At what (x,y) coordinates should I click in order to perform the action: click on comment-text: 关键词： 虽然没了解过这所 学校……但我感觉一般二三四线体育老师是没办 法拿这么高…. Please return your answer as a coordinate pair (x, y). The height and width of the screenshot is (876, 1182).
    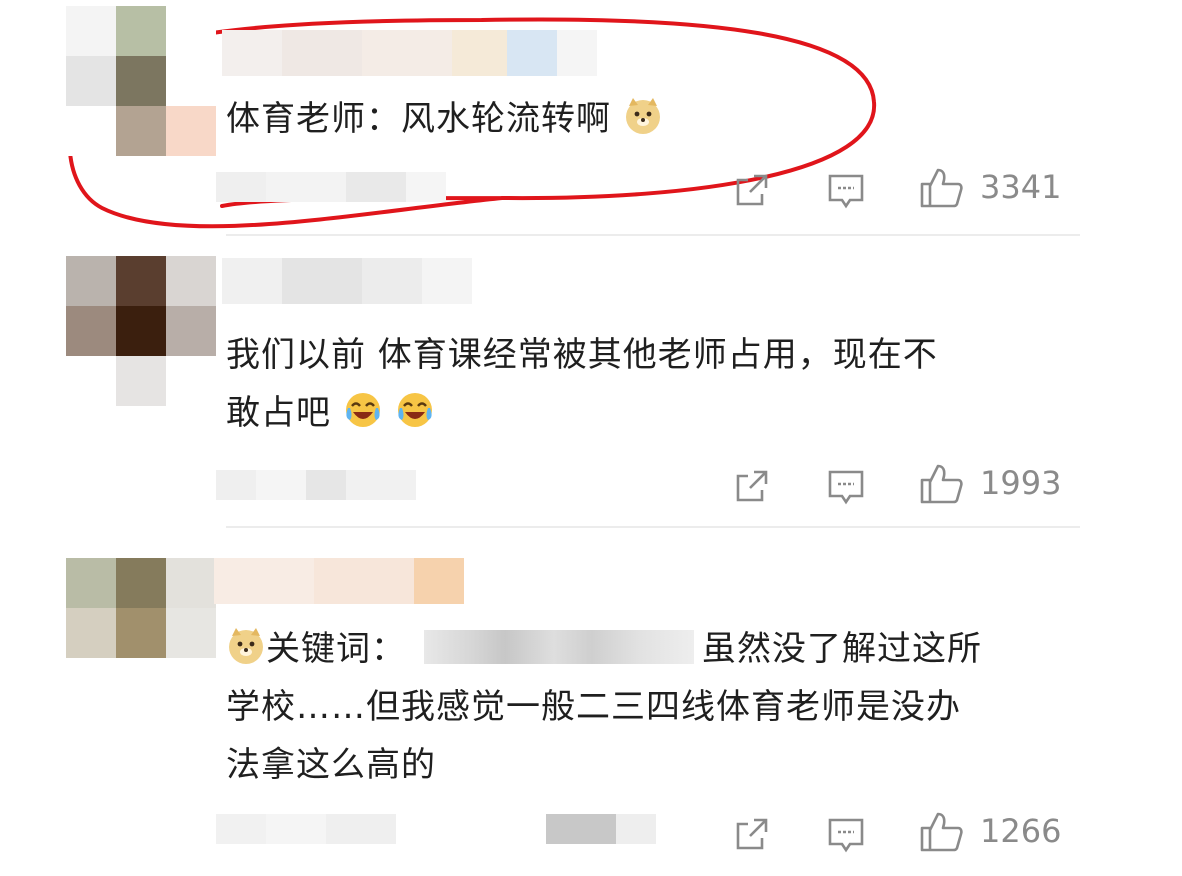
    Looking at the image, I should click on (604, 707).